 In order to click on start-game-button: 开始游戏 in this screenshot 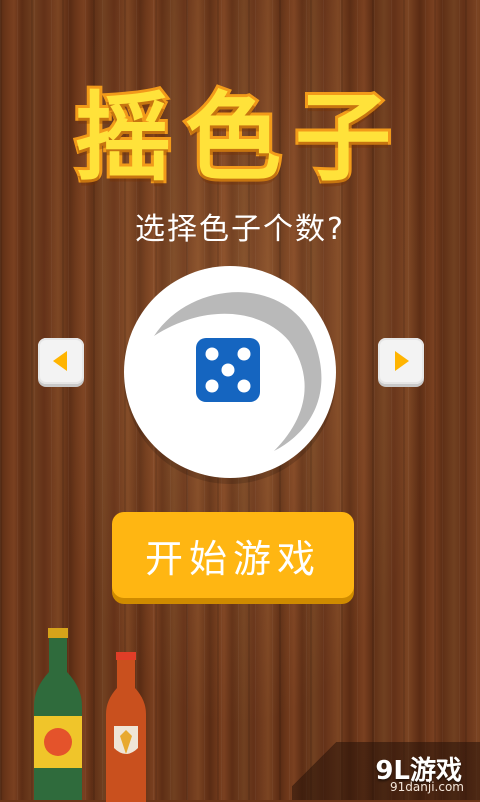, I will do `click(233, 555)`.